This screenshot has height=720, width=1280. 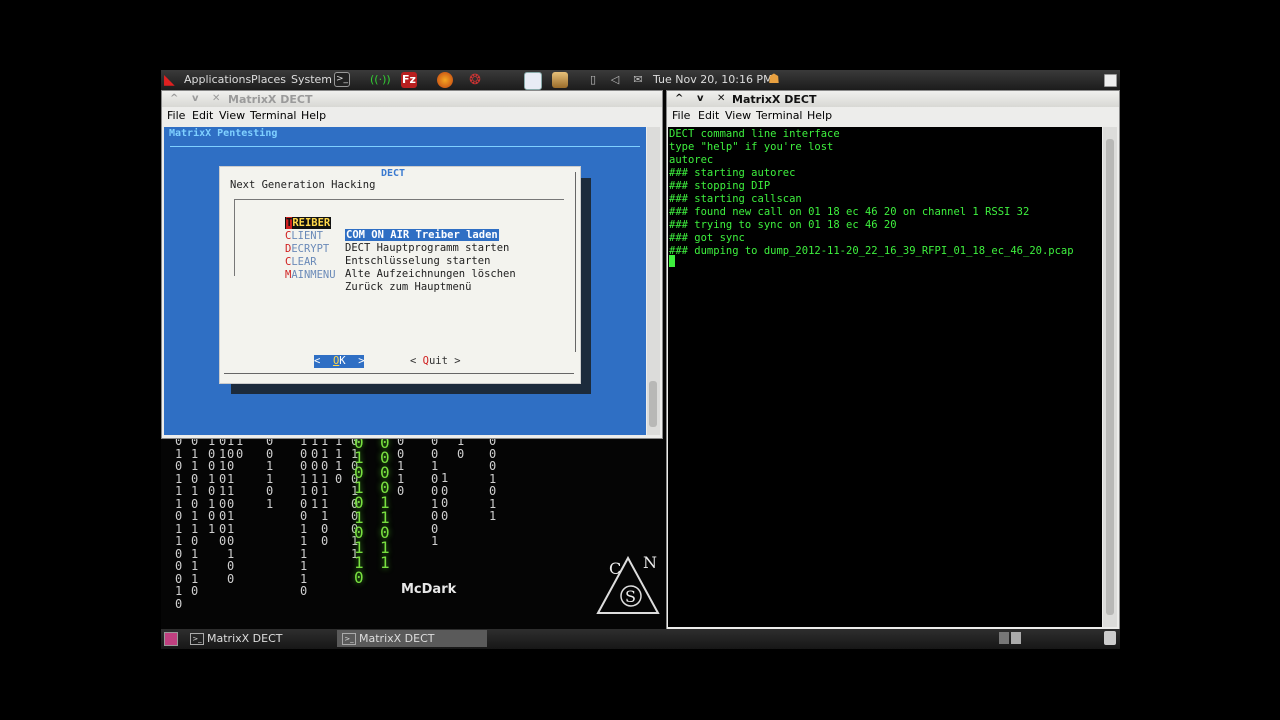 I want to click on taskbar-item-left-terminal: >_ MatrixX DECT, so click(x=271, y=638).